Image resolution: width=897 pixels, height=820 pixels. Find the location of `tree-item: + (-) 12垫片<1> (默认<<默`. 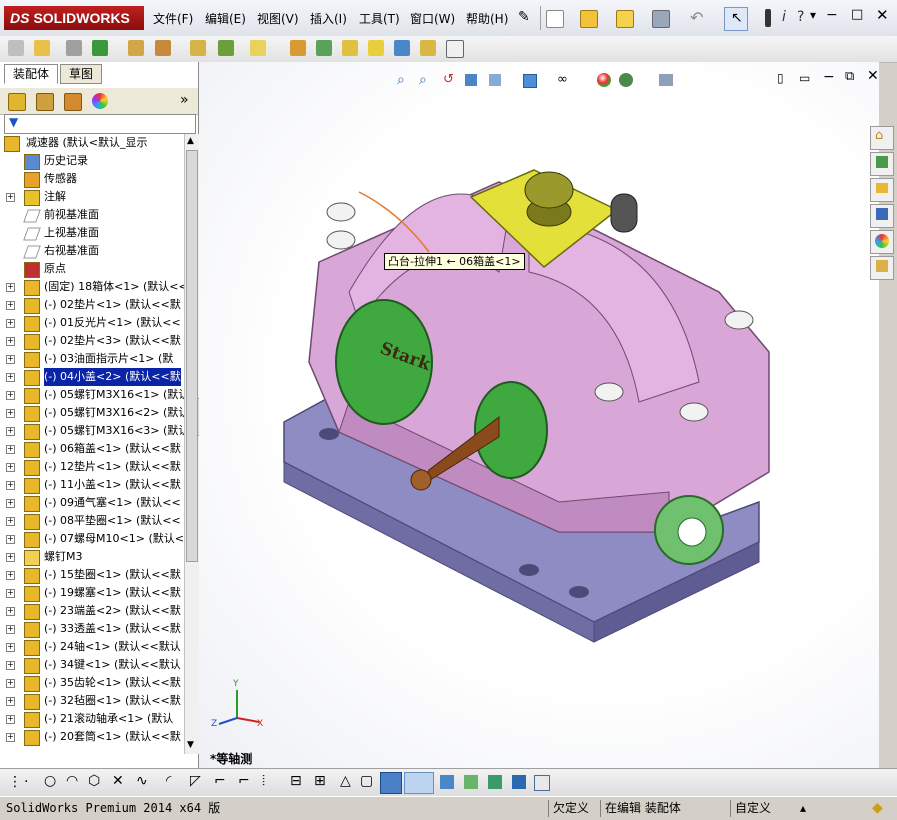

tree-item: + (-) 12垫片<1> (默认<<默 is located at coordinates (92, 467).